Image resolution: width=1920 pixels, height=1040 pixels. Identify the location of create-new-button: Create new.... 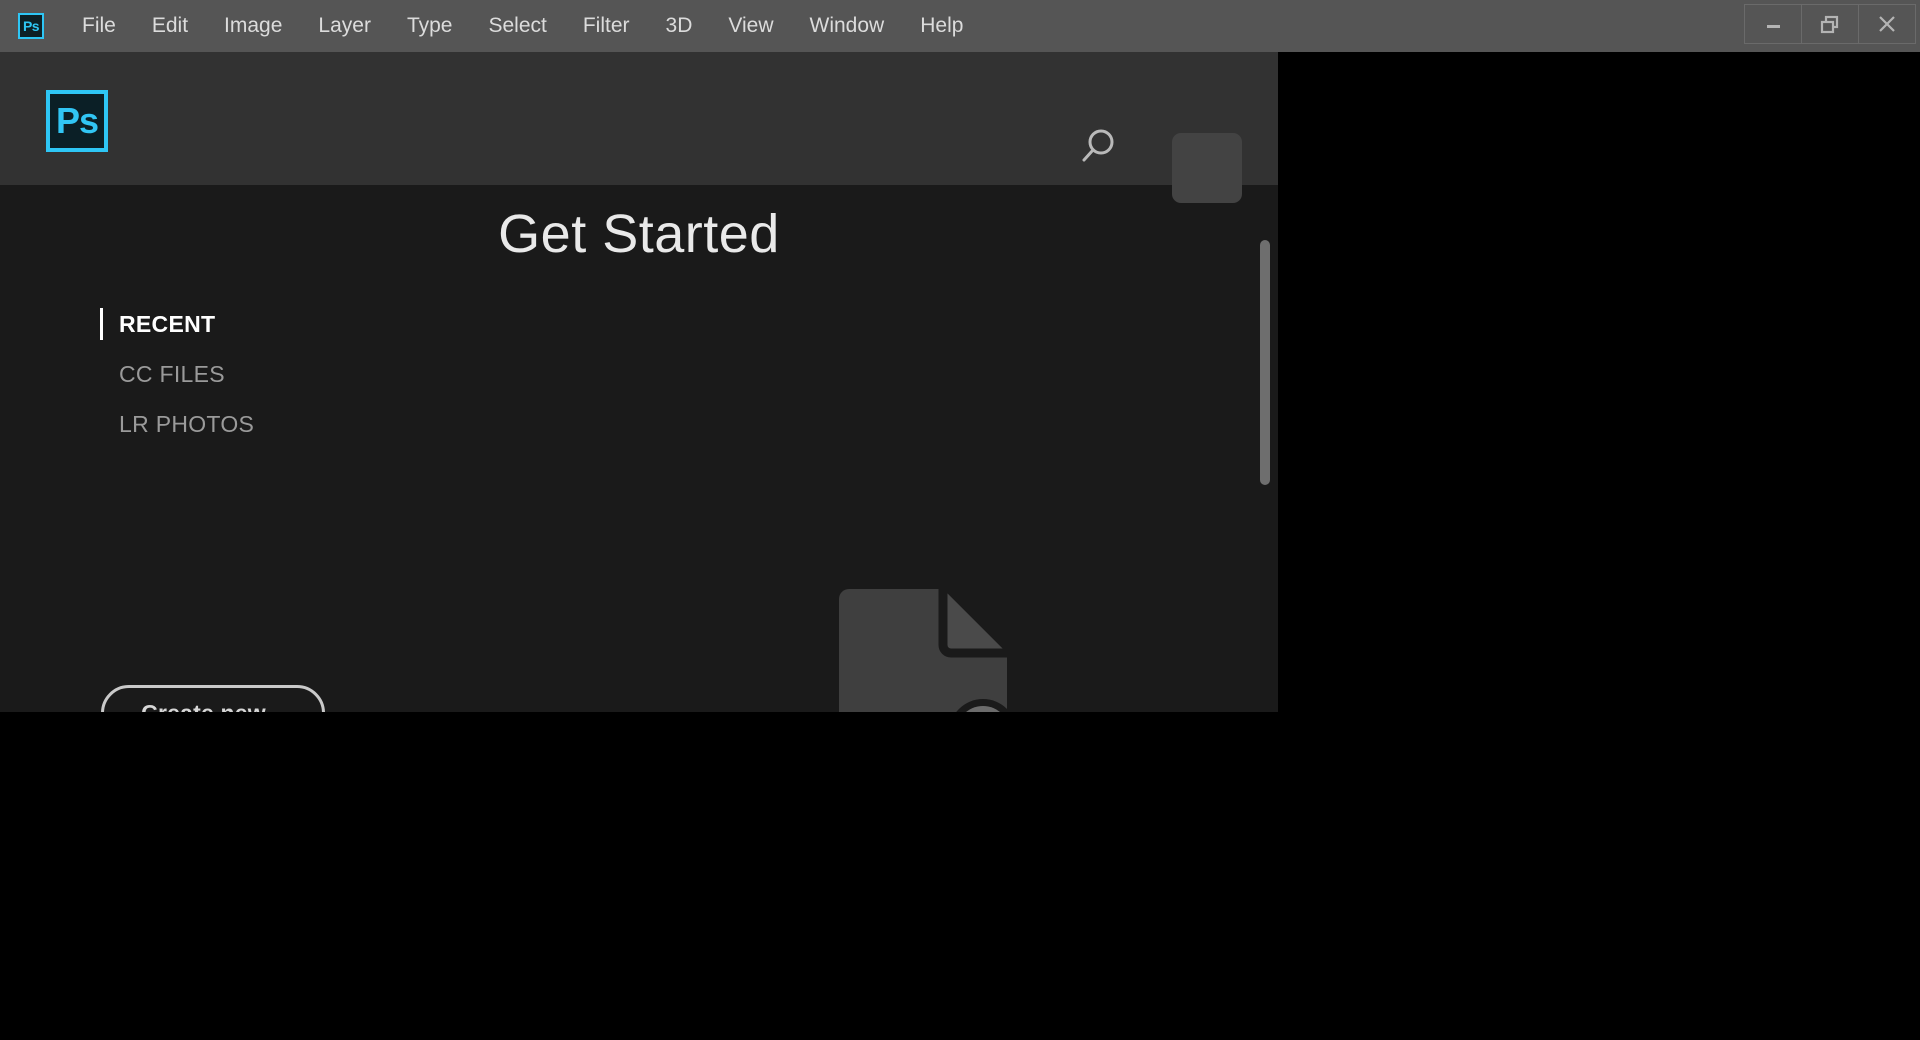
(213, 698).